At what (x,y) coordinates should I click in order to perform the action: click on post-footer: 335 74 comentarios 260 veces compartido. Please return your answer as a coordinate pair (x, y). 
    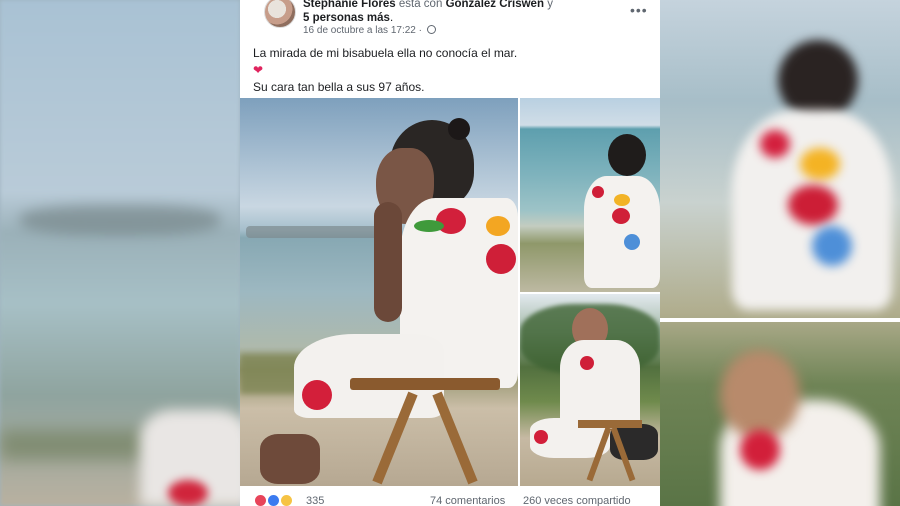
    Looking at the image, I should click on (450, 497).